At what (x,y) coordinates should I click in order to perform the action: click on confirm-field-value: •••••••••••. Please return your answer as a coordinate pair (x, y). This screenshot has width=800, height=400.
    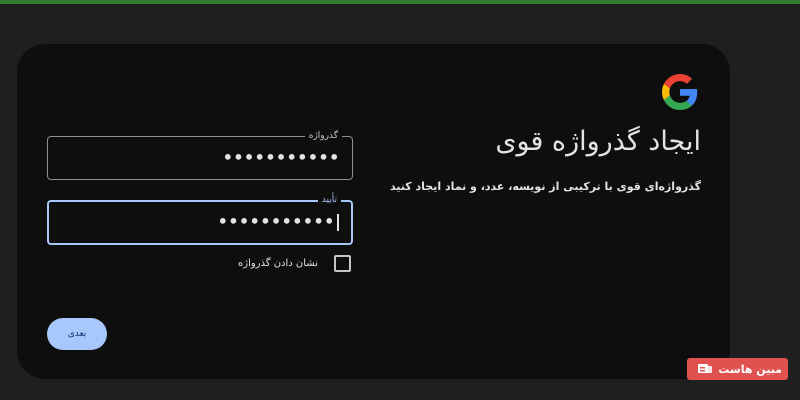
    Looking at the image, I should click on (276, 221).